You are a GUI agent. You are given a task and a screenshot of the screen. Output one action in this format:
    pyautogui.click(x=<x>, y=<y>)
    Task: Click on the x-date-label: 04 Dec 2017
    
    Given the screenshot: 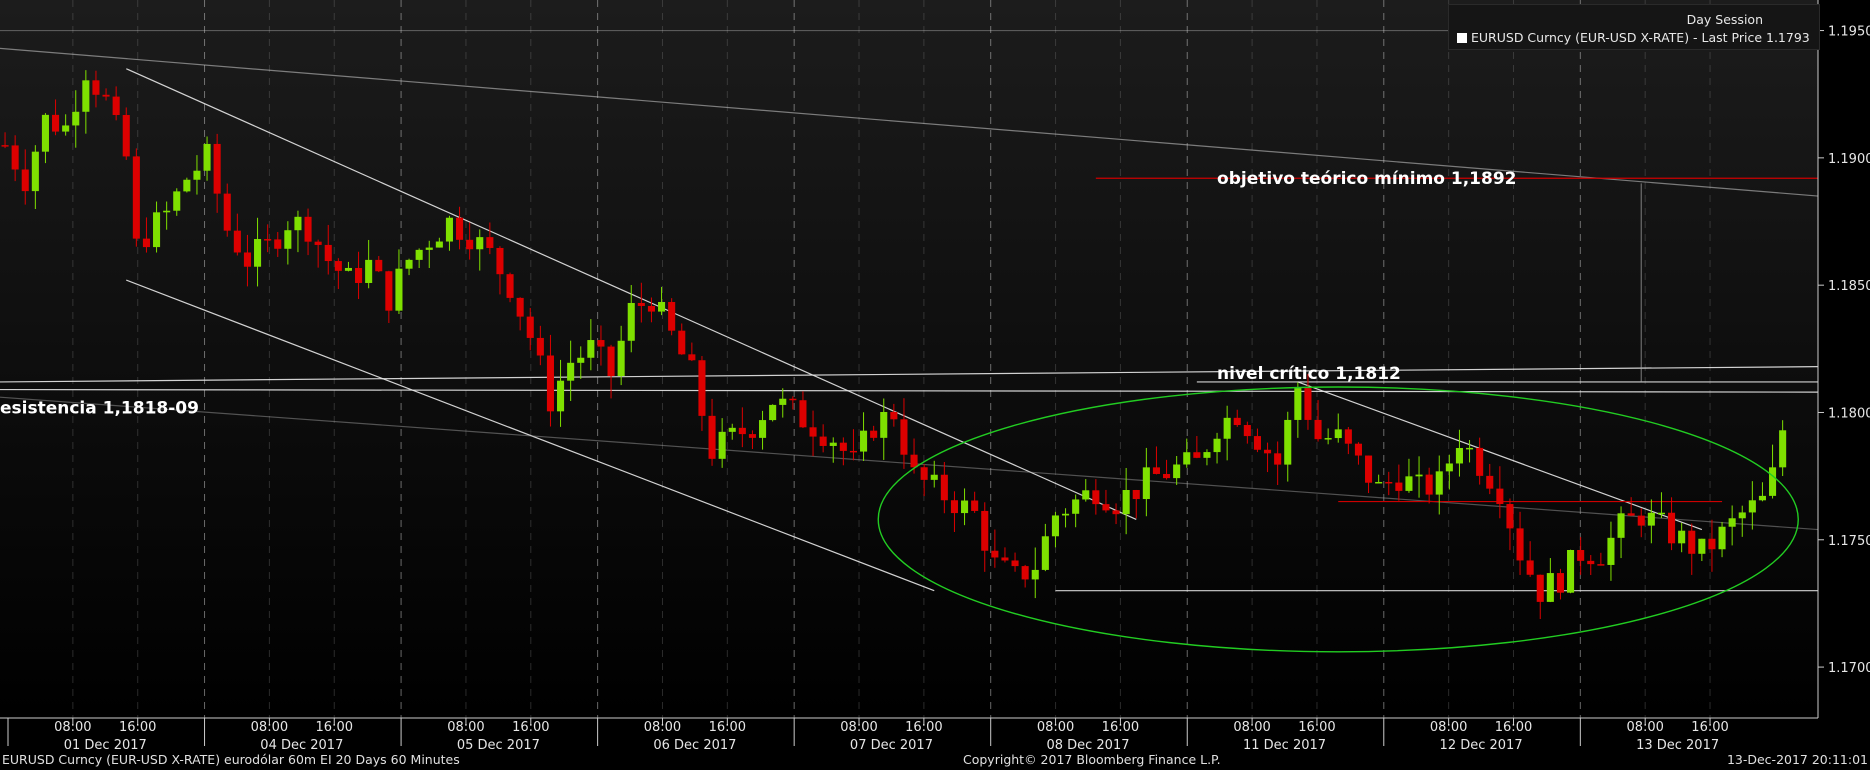 What is the action you would take?
    pyautogui.click(x=301, y=745)
    